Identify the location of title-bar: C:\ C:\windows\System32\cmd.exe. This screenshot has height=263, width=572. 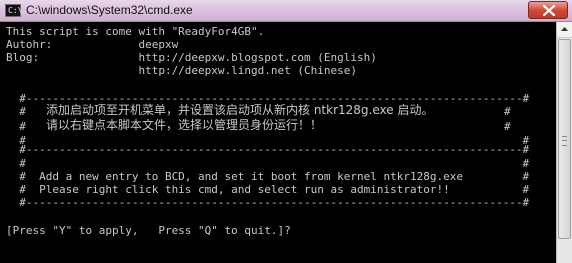
(286, 11).